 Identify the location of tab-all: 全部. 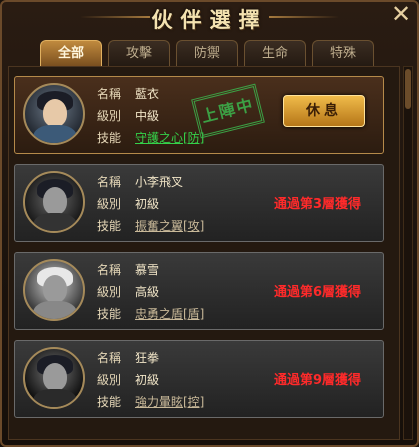
(71, 53).